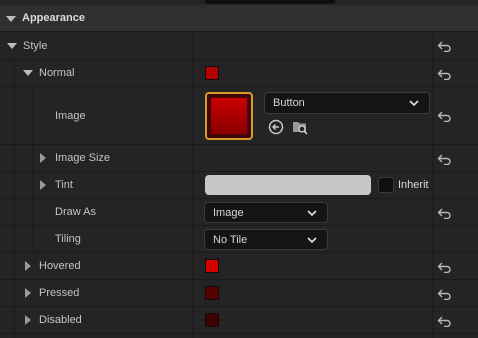  Describe the element at coordinates (276, 127) in the screenshot. I see `browse-to-asset-icon` at that location.